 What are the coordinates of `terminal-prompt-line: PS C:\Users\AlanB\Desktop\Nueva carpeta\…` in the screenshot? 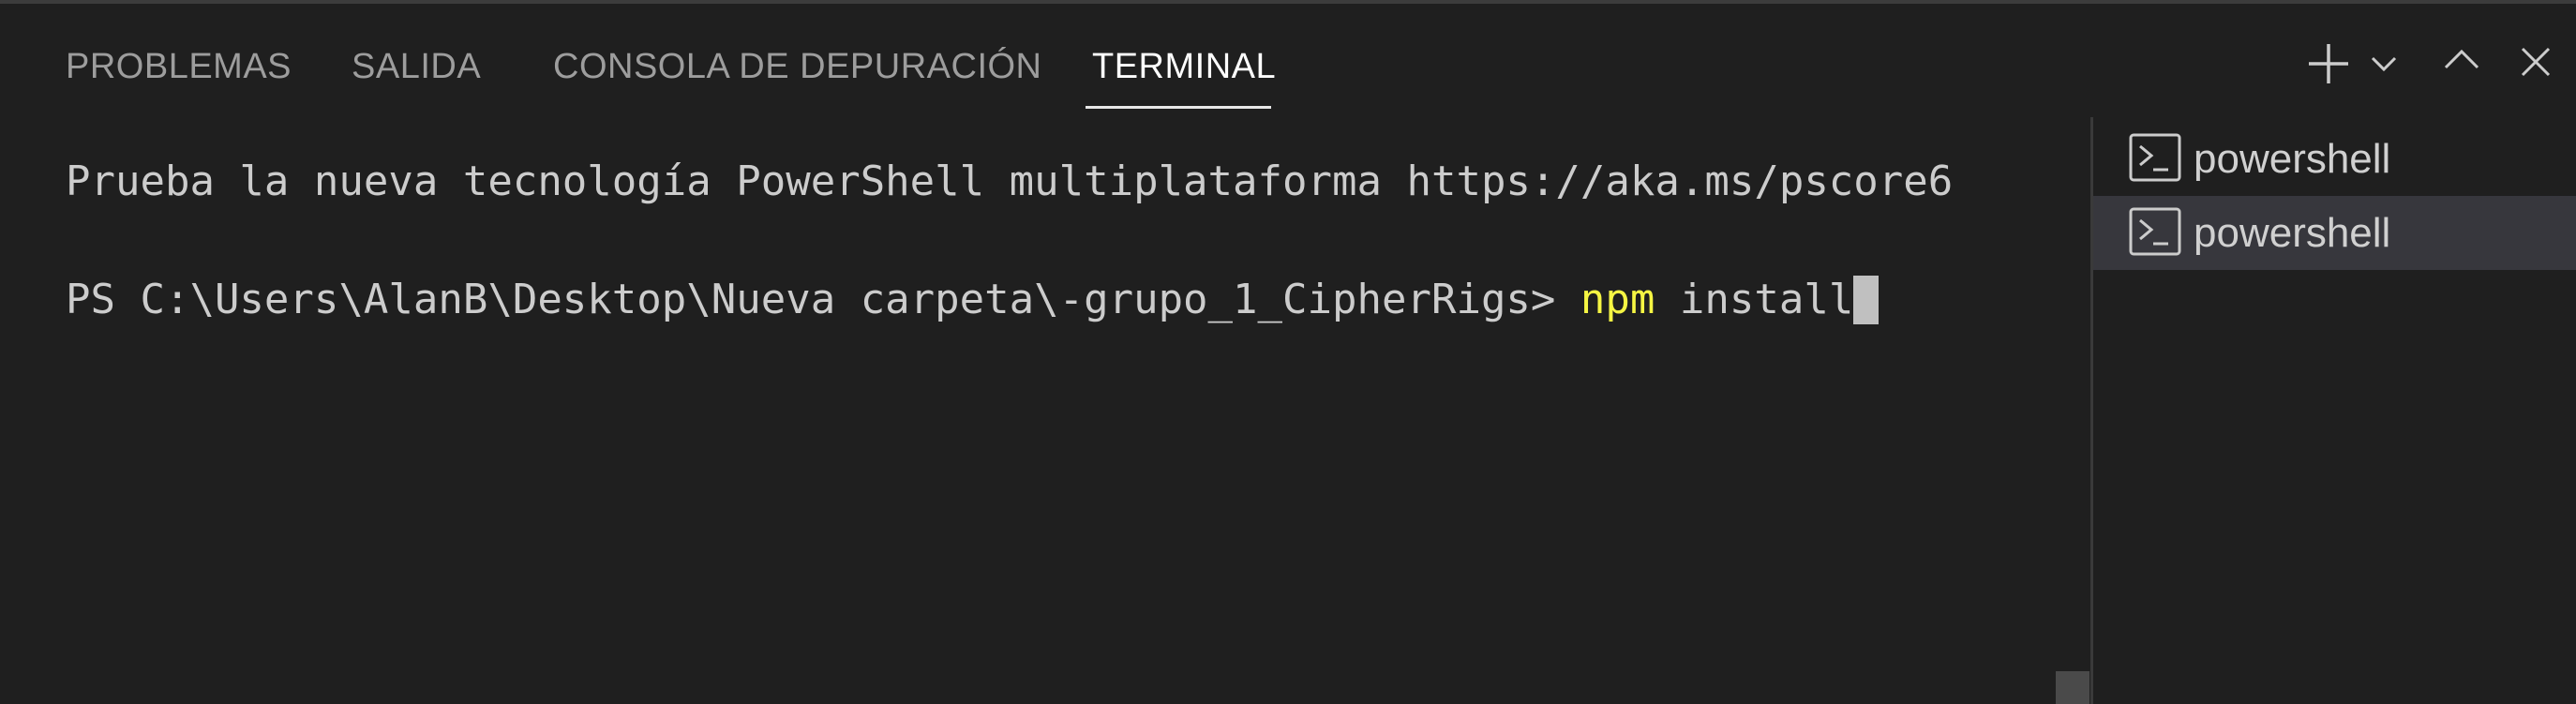 It's located at (973, 300).